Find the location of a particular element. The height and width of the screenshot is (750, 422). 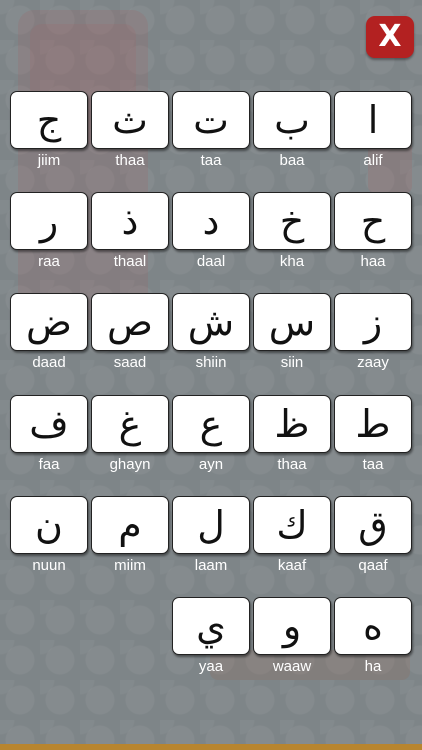

letter-tile: ن nuun is located at coordinates (49, 536).